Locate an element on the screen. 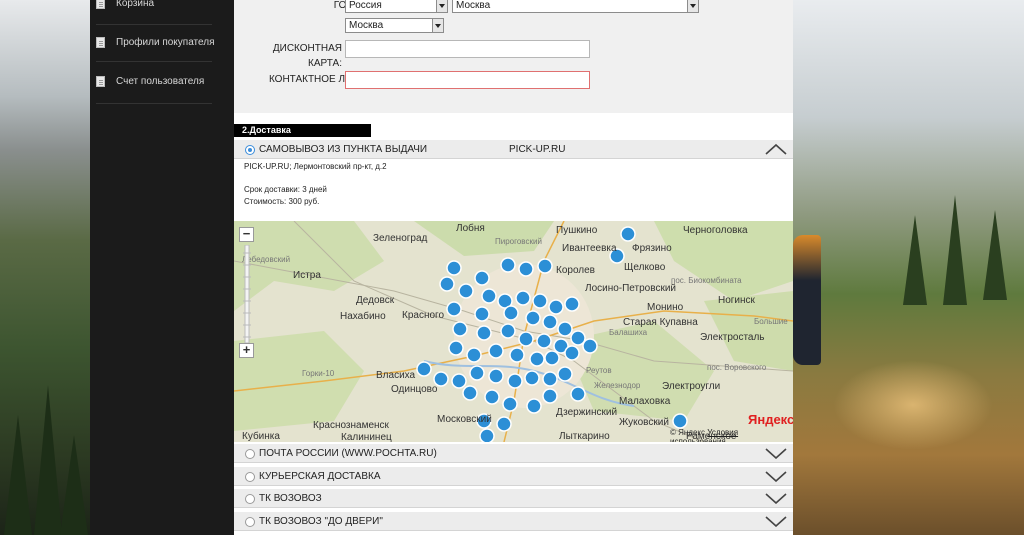 The width and height of the screenshot is (1024, 535). map-label-city: Фрязино is located at coordinates (652, 248).